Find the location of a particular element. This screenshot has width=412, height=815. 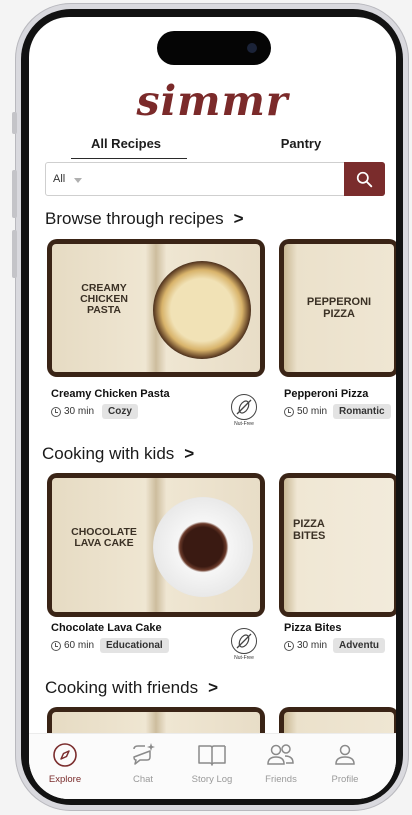

tab-all-recipes: All Recipes is located at coordinates (129, 147).